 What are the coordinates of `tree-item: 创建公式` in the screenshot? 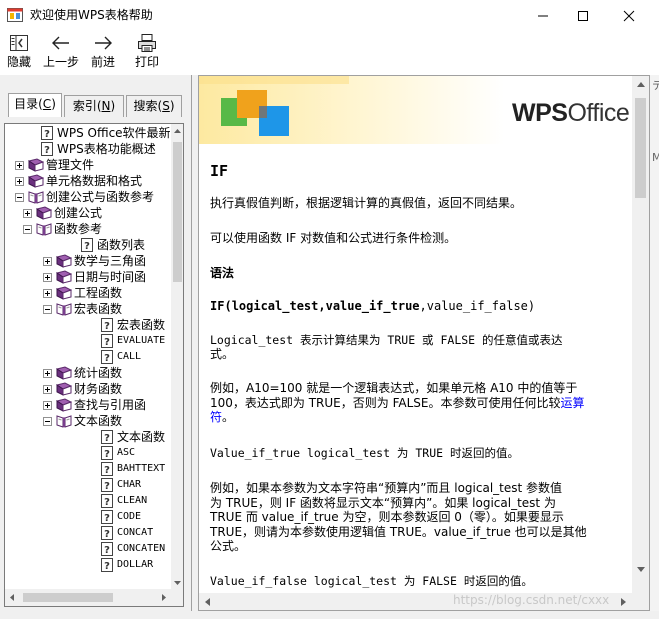 It's located at (62, 213).